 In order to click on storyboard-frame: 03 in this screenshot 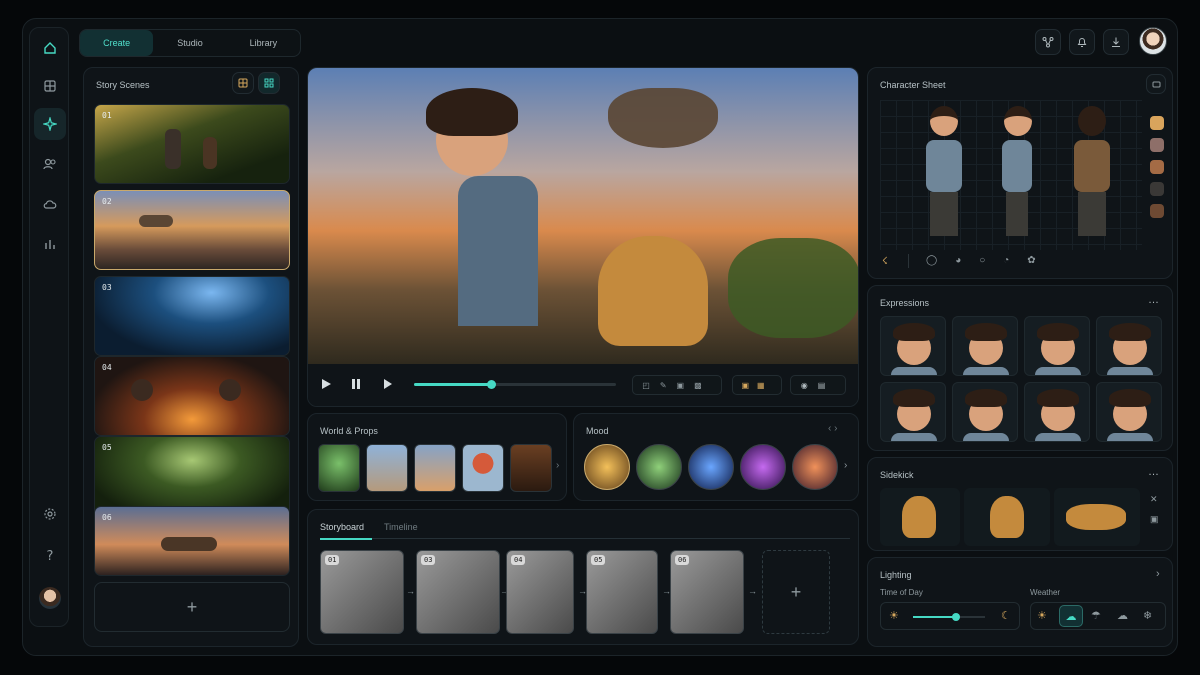, I will do `click(458, 592)`.